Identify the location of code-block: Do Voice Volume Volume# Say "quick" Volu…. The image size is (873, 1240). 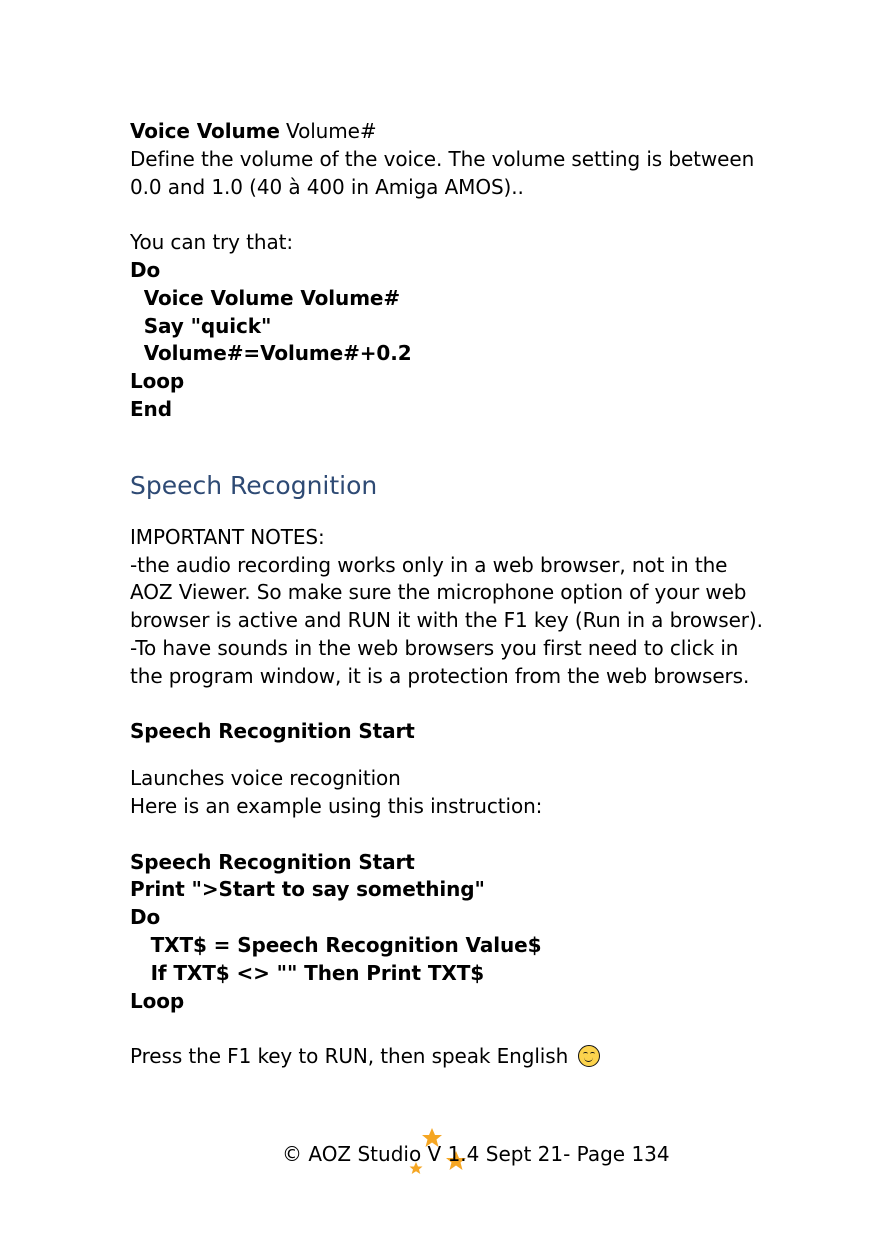
(480, 340).